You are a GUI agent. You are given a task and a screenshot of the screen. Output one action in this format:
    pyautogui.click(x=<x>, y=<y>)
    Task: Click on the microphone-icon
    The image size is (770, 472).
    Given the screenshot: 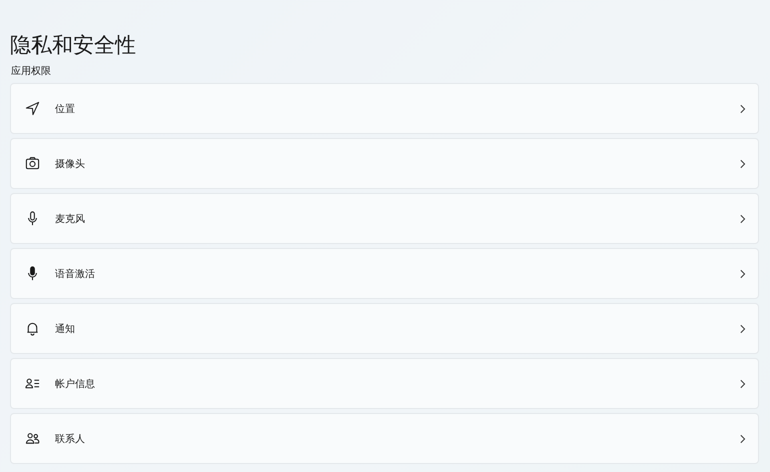 What is the action you would take?
    pyautogui.click(x=32, y=218)
    